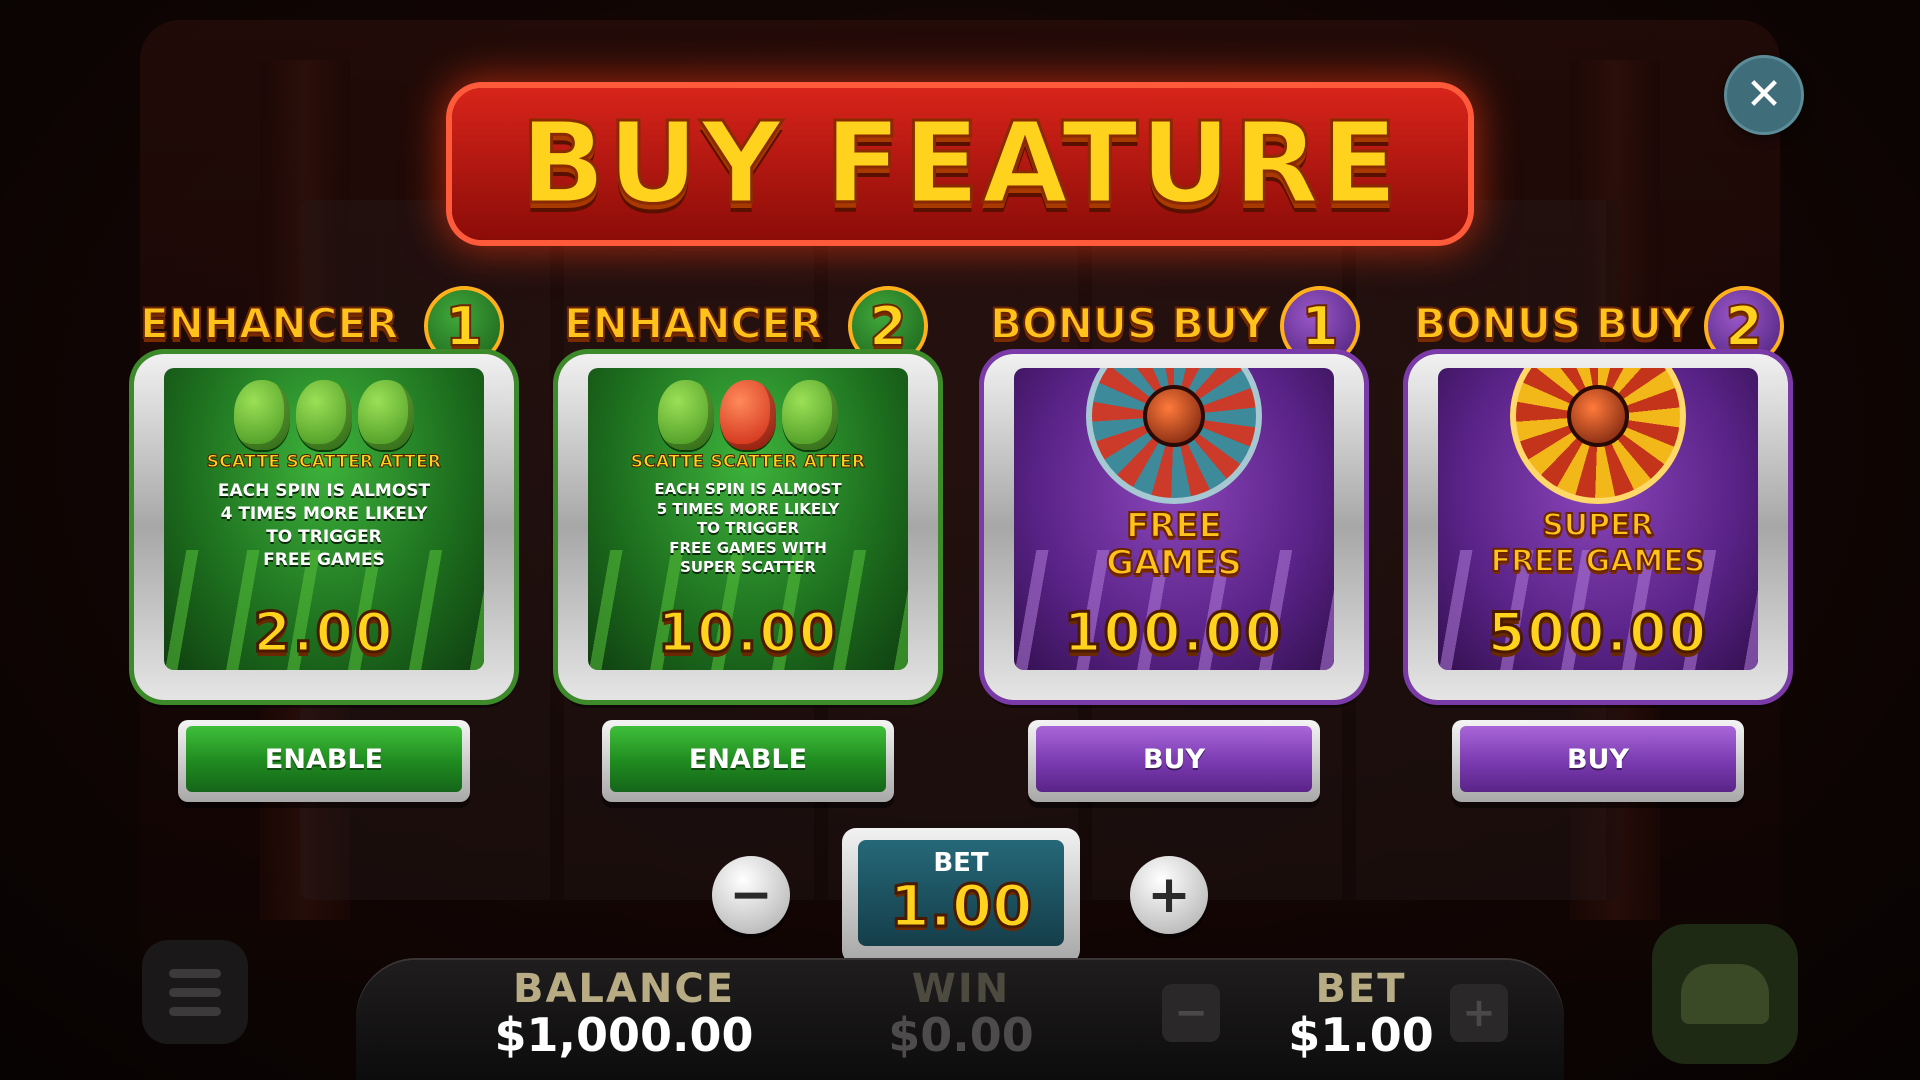  I want to click on card-header: BONUS BUY 2, so click(1598, 326).